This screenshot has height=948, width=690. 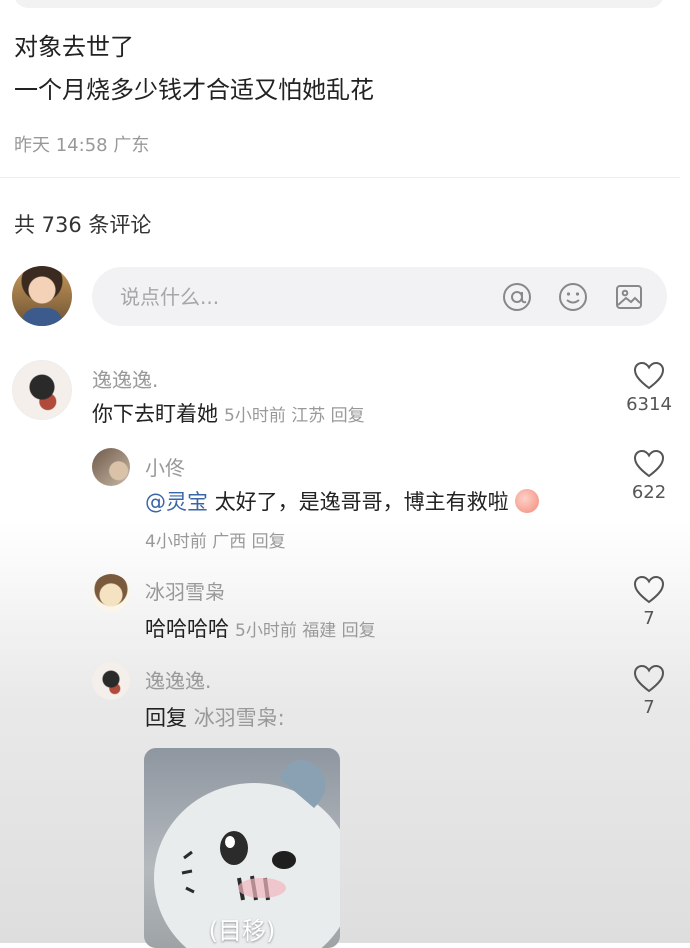 I want to click on comment-body: 太好了，是逸哥哥，博主有救啦, so click(x=361, y=502).